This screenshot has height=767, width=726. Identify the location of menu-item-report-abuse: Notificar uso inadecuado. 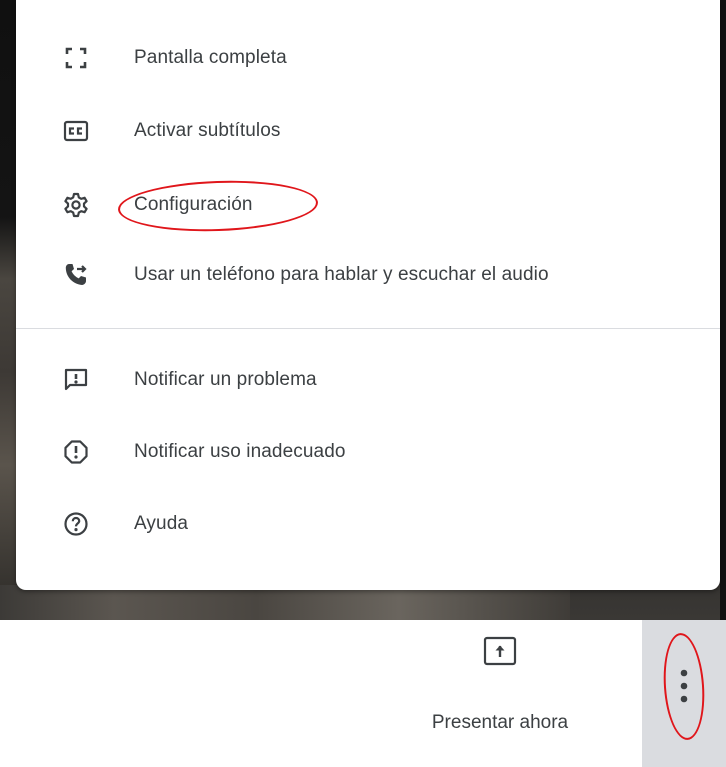
(368, 452).